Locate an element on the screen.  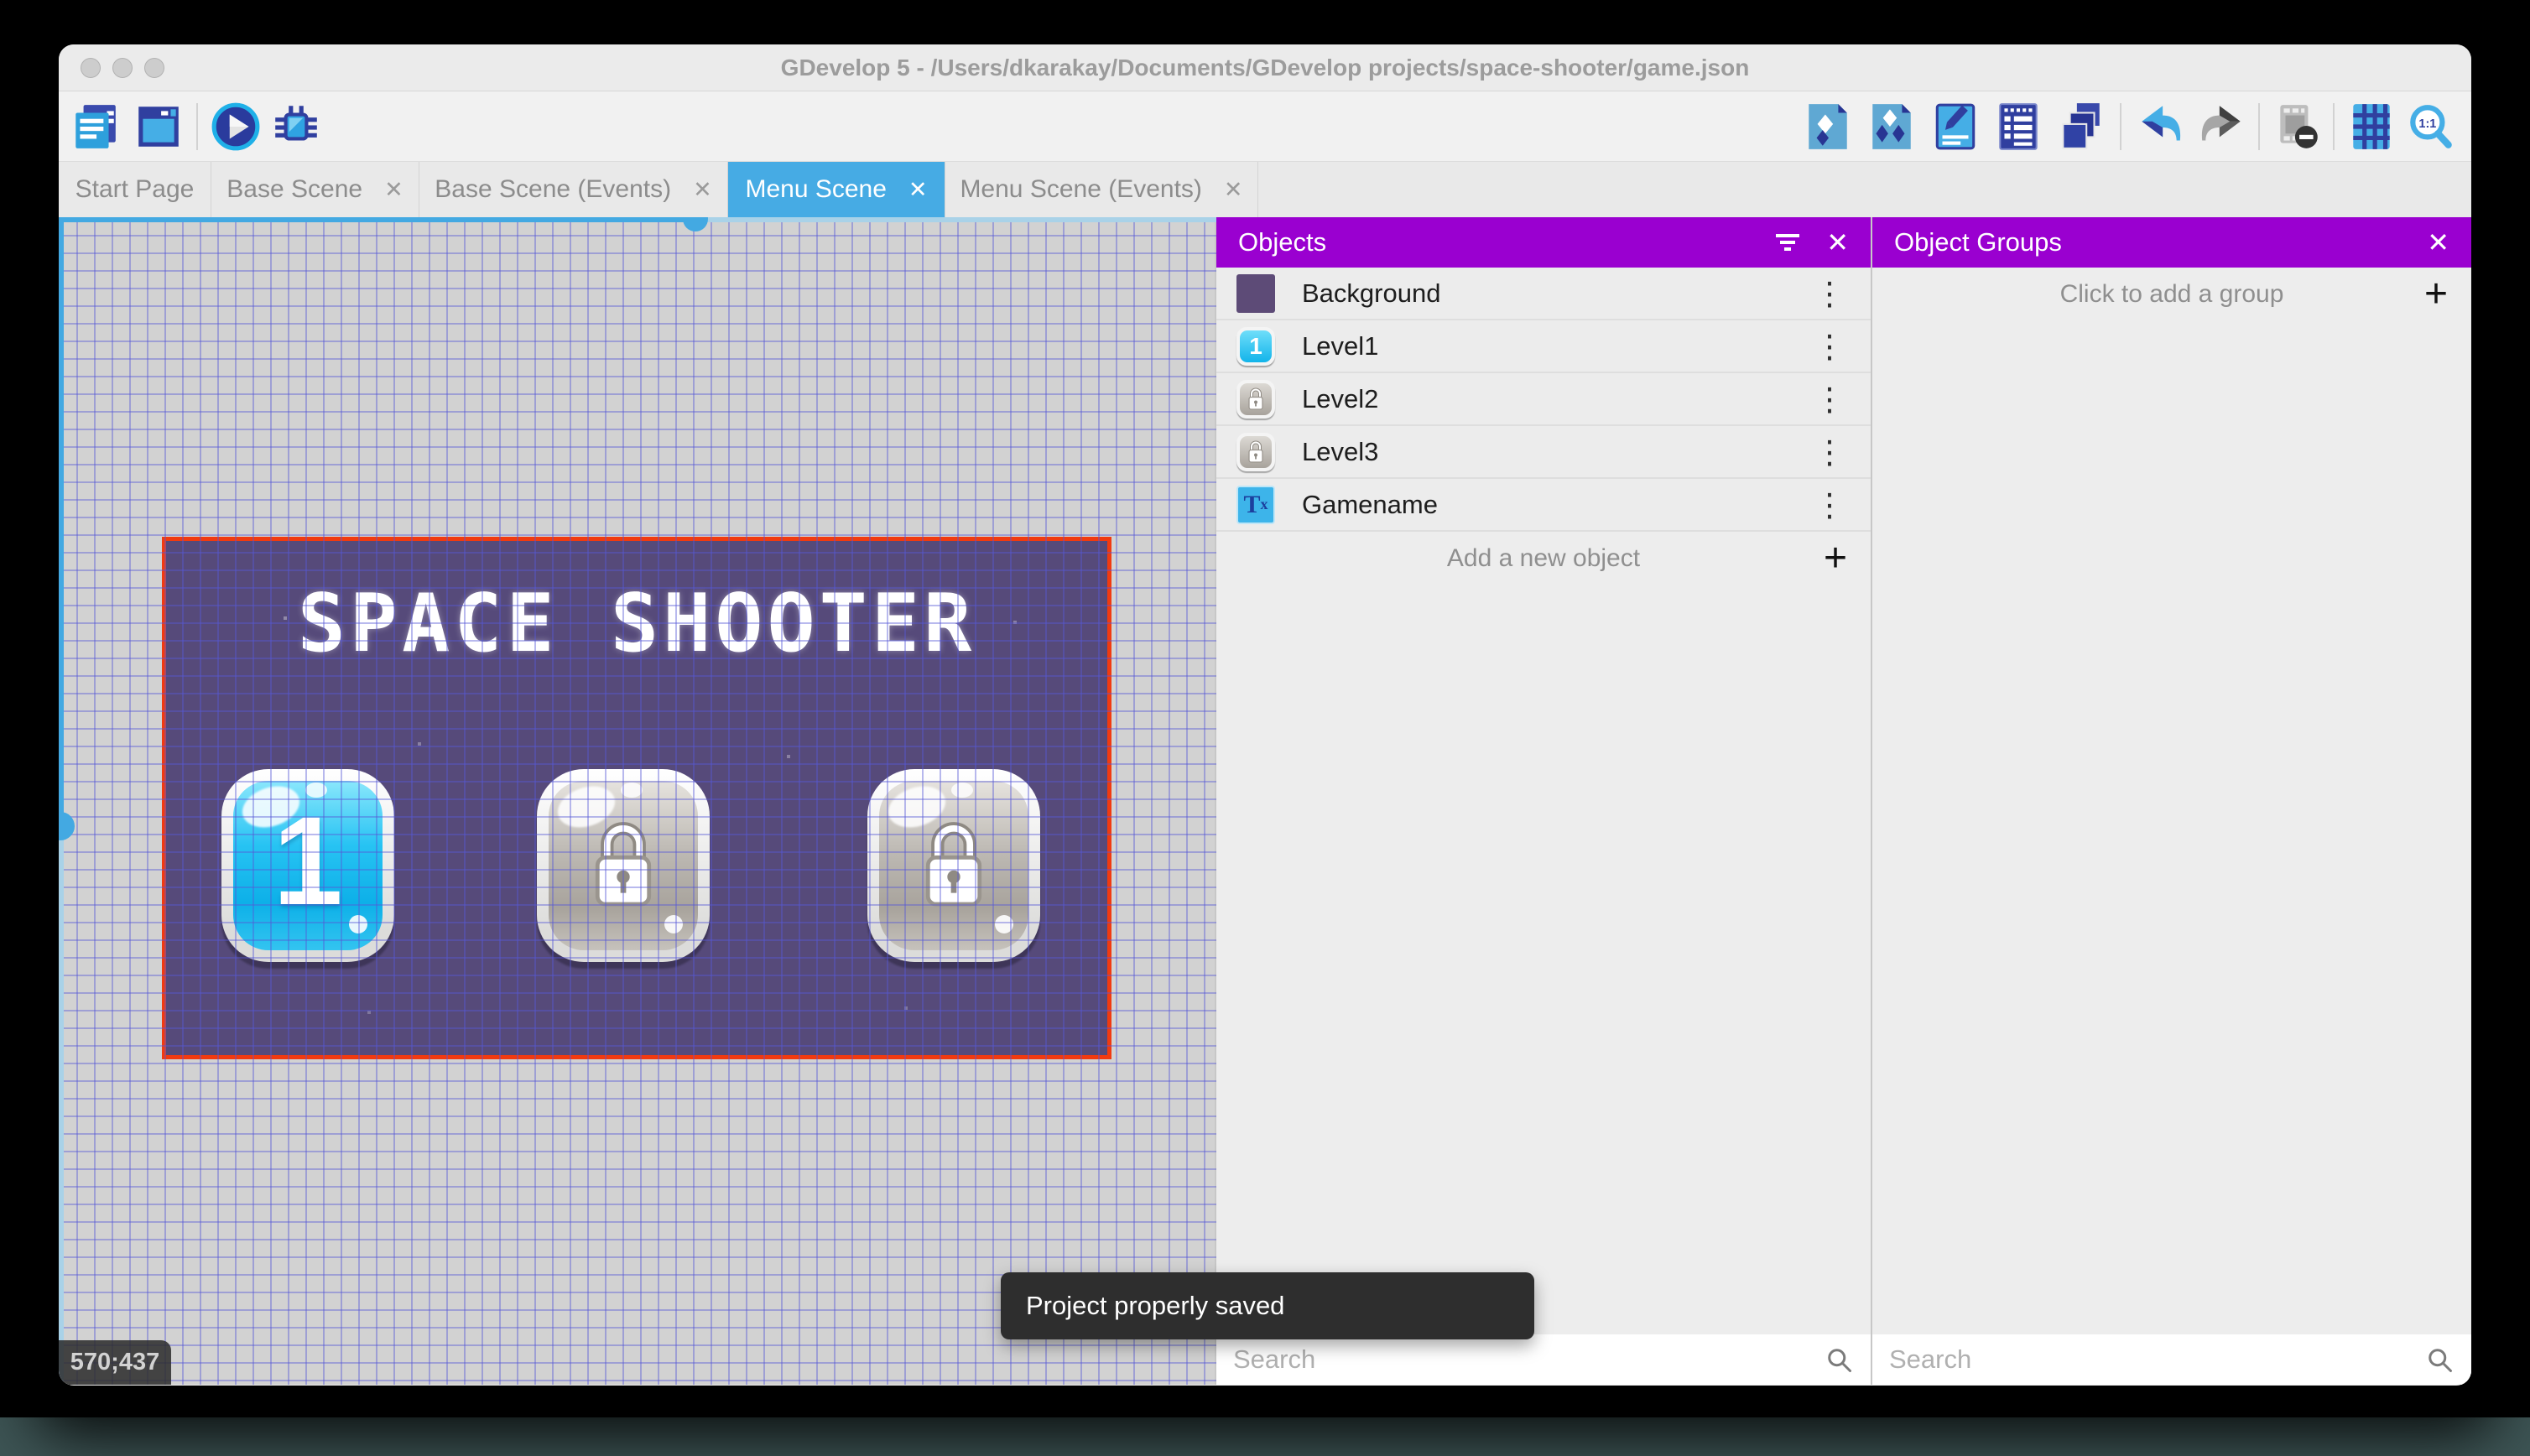
objects-panel-icon is located at coordinates (1828, 127).